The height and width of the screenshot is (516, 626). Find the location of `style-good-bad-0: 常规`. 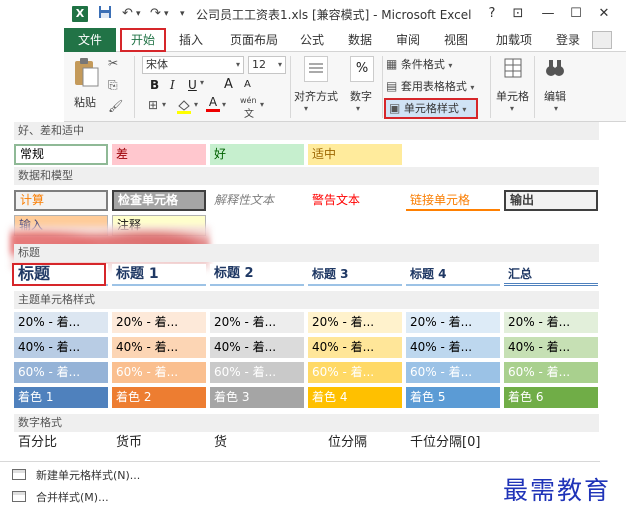

style-good-bad-0: 常规 is located at coordinates (61, 154).